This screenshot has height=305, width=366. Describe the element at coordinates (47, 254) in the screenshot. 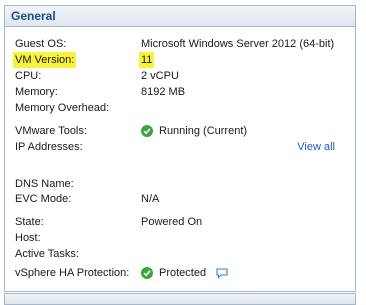

I see `active-tasks-label: Active Tasks:` at that location.